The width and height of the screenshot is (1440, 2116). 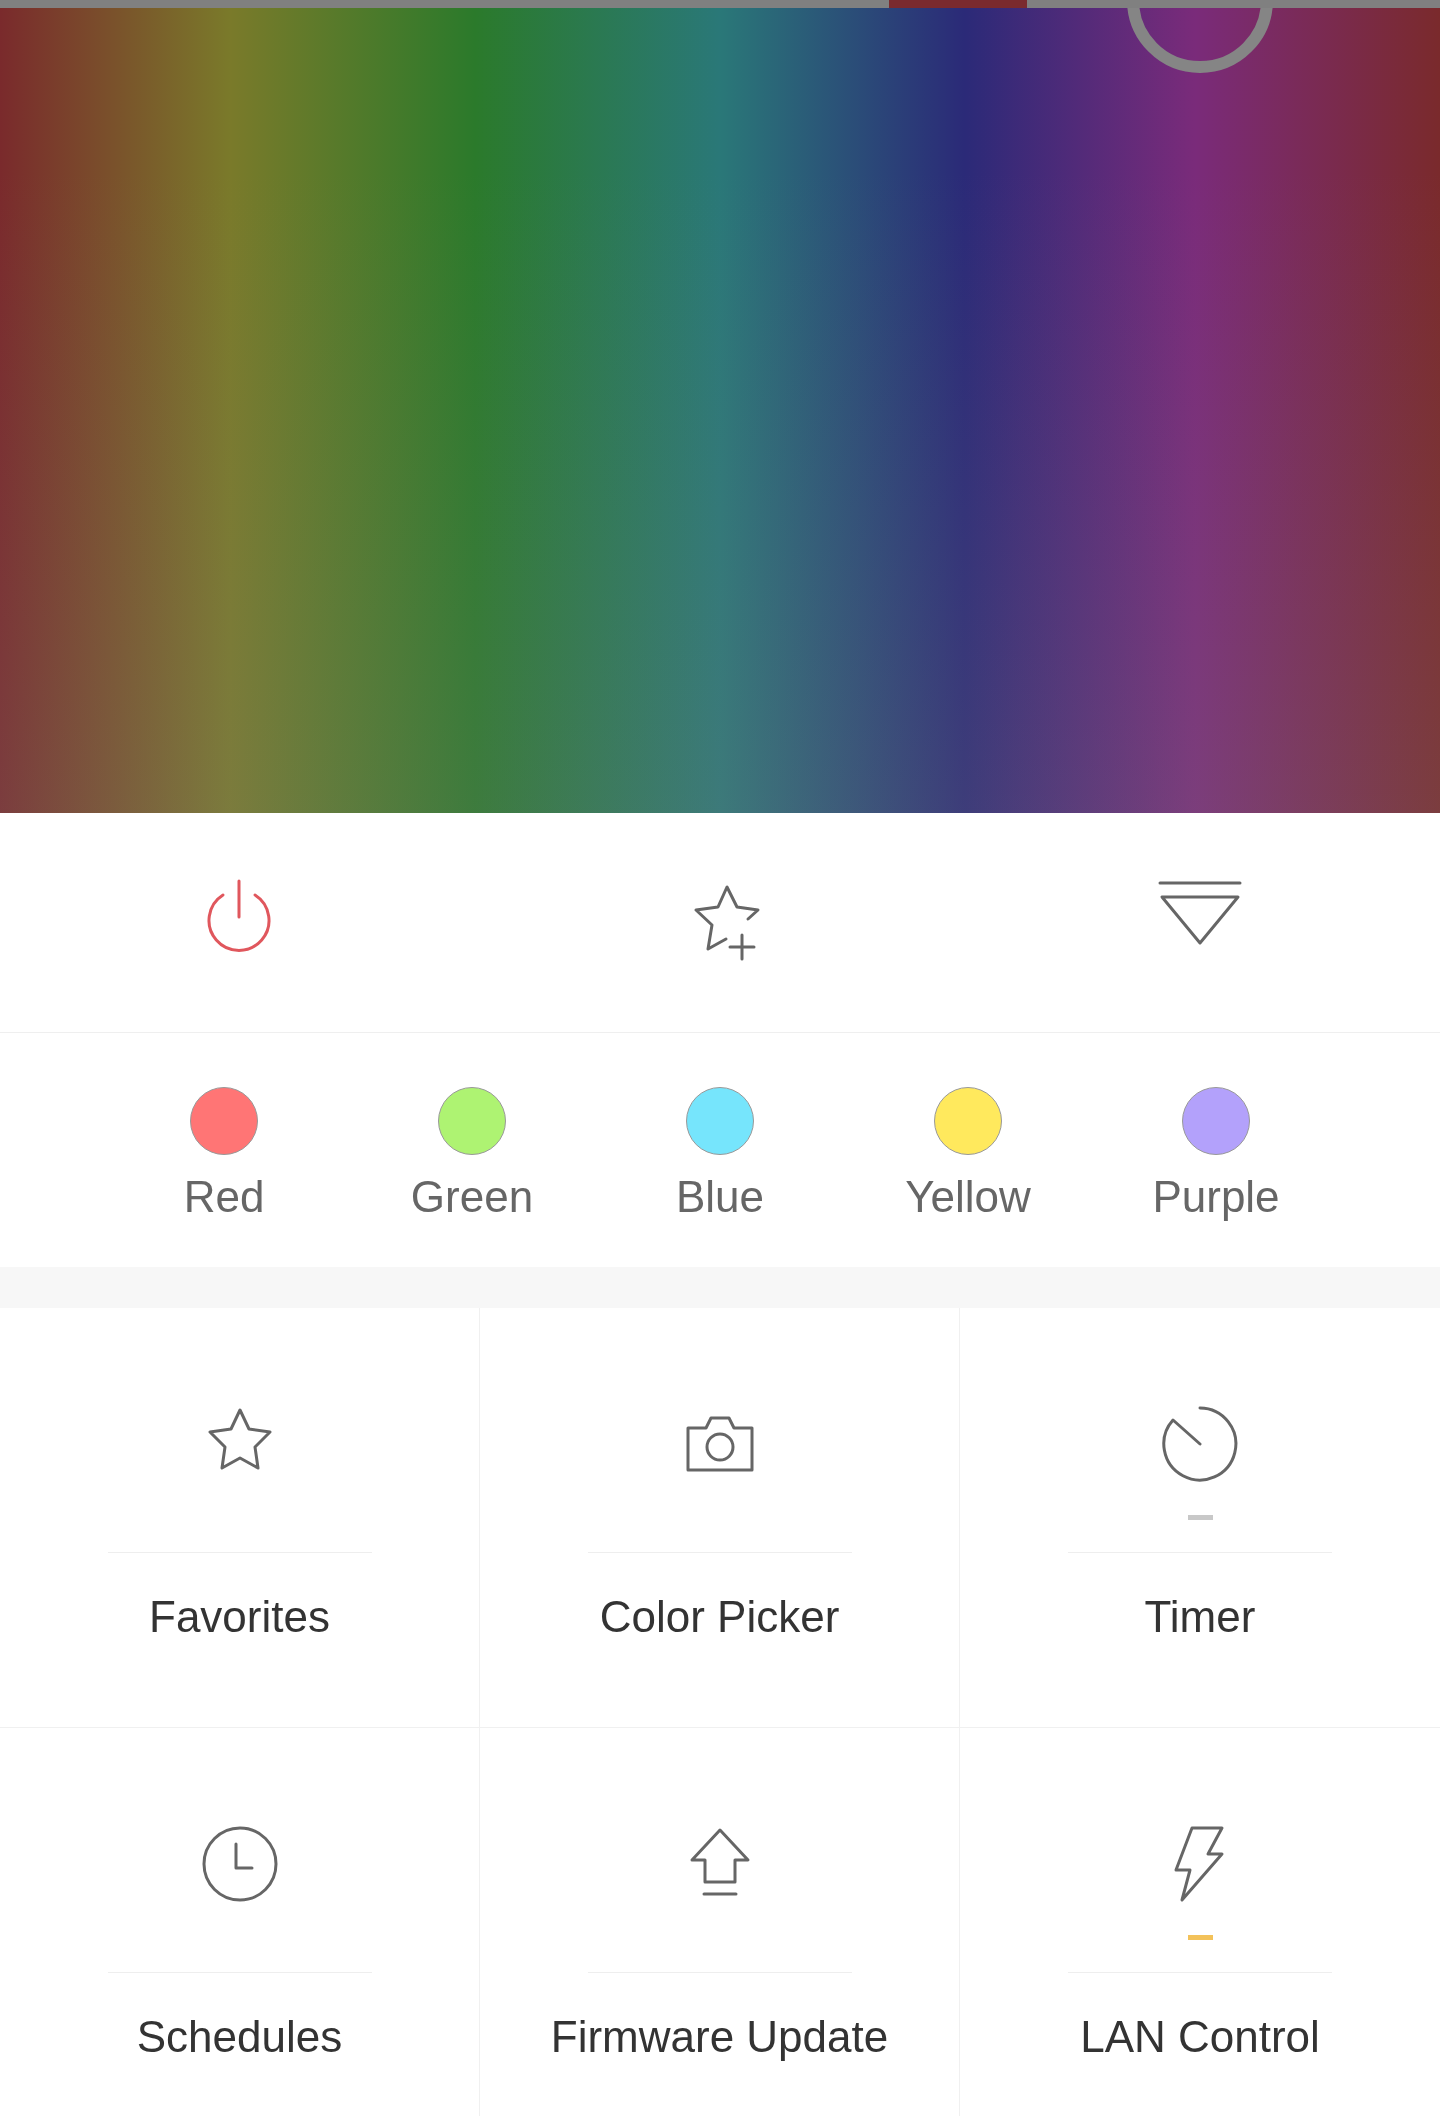 What do you see at coordinates (1200, 1518) in the screenshot?
I see `feature-tile: Timer` at bounding box center [1200, 1518].